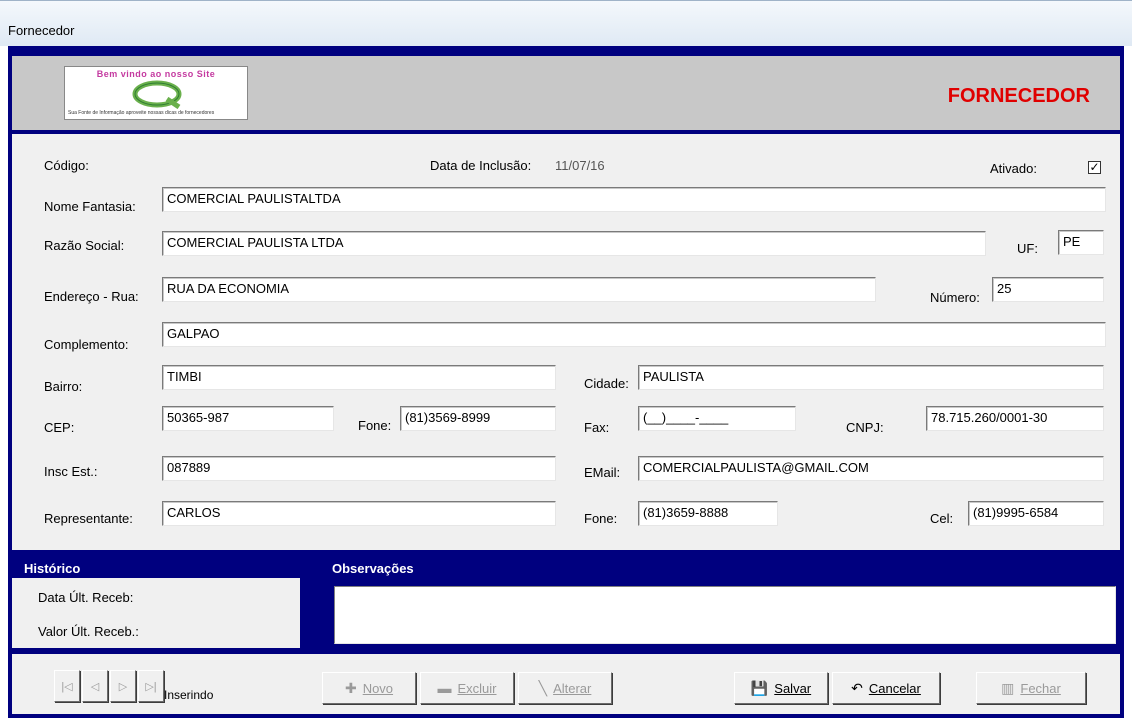 The width and height of the screenshot is (1132, 726). I want to click on excluir-button: ▬ Excluir, so click(467, 688).